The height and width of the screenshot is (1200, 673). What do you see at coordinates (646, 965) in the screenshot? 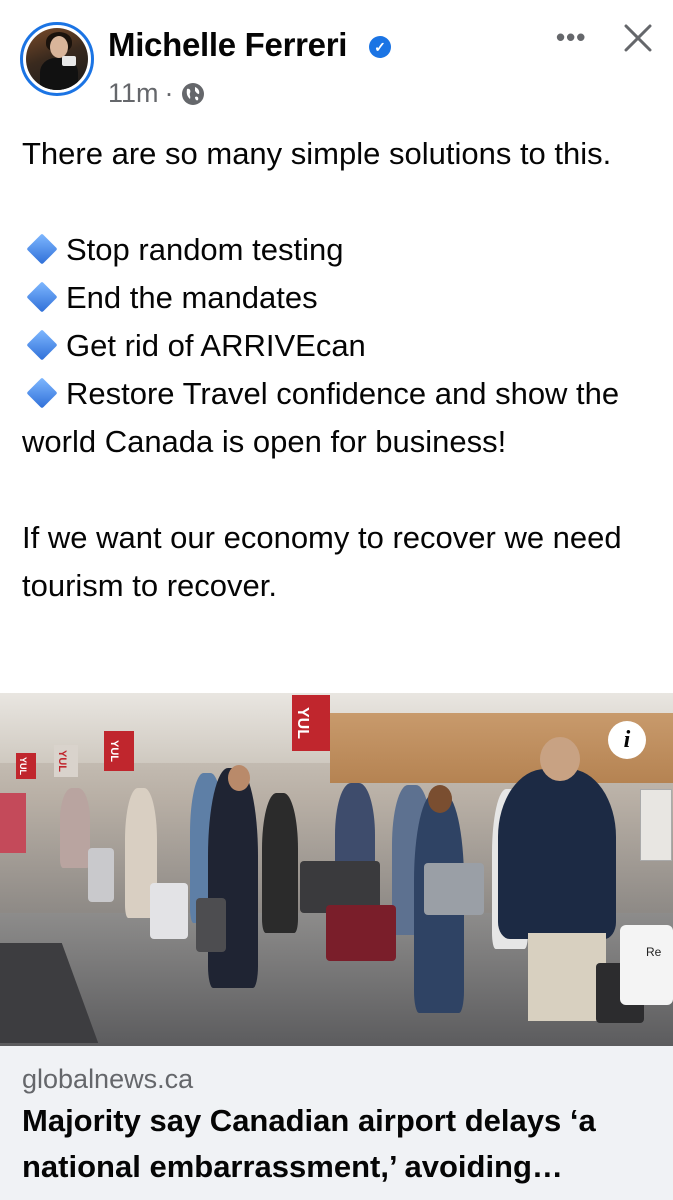
I see `shopping-bag: Re` at bounding box center [646, 965].